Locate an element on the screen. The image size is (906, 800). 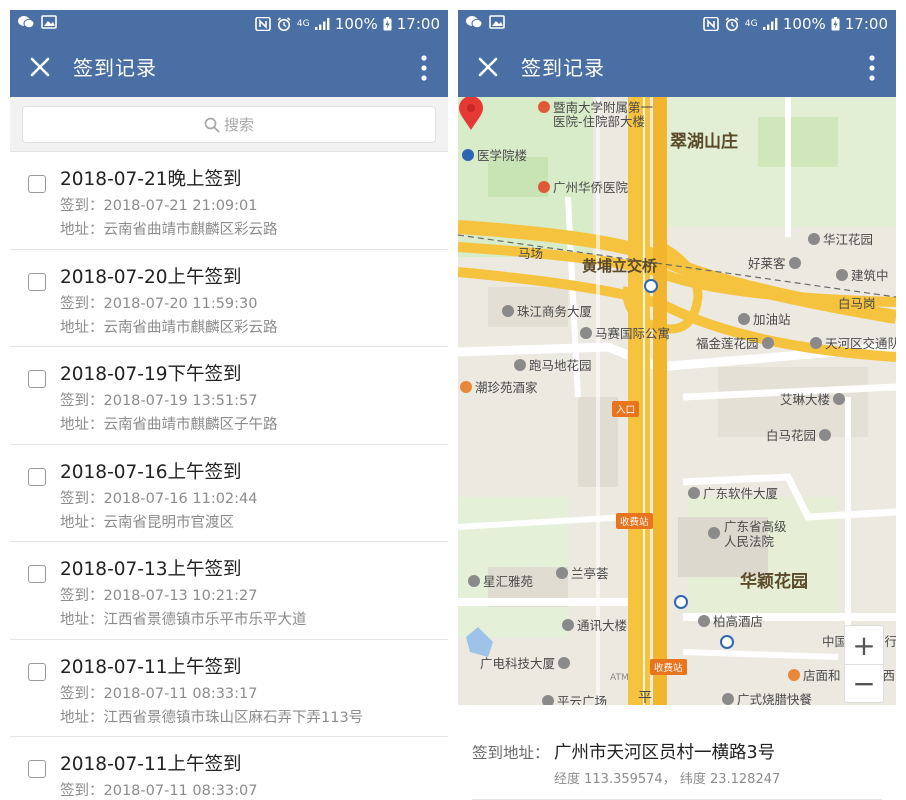
poi-chaozhen: 潮珍苑酒家 is located at coordinates (499, 386).